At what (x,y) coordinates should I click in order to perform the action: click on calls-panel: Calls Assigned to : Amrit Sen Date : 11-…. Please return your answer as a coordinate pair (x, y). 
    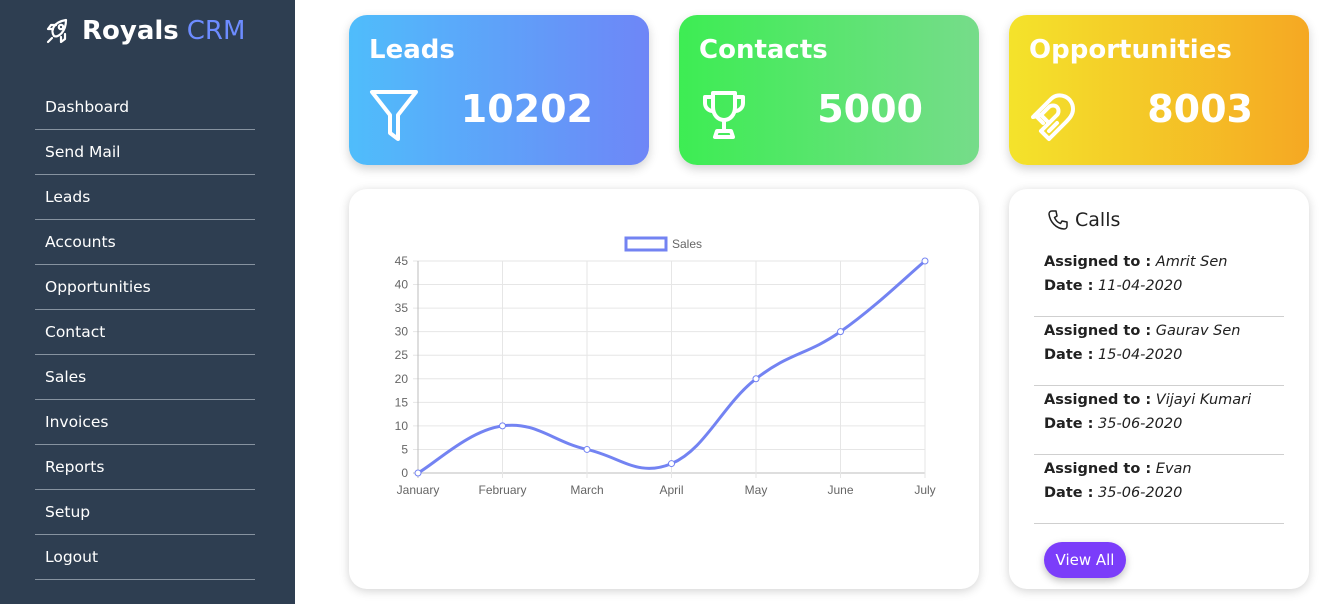
    Looking at the image, I should click on (1159, 389).